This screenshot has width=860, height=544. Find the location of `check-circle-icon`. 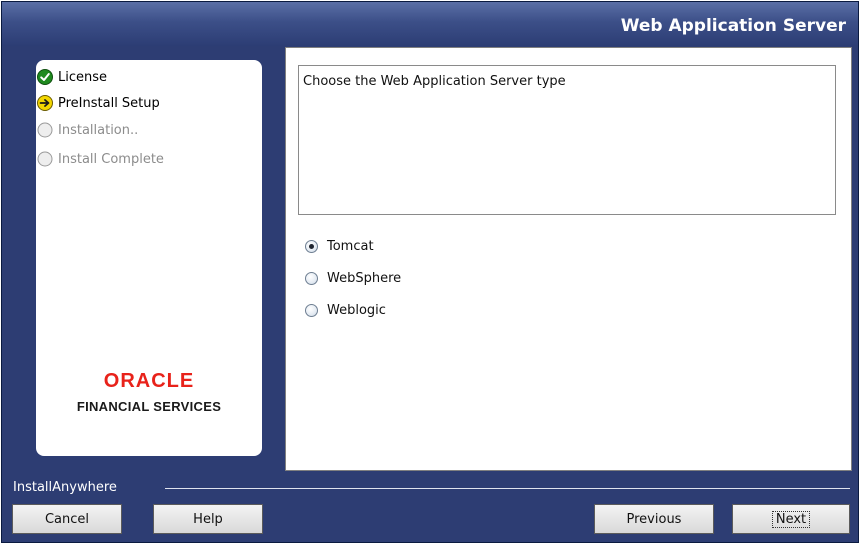

check-circle-icon is located at coordinates (45, 77).